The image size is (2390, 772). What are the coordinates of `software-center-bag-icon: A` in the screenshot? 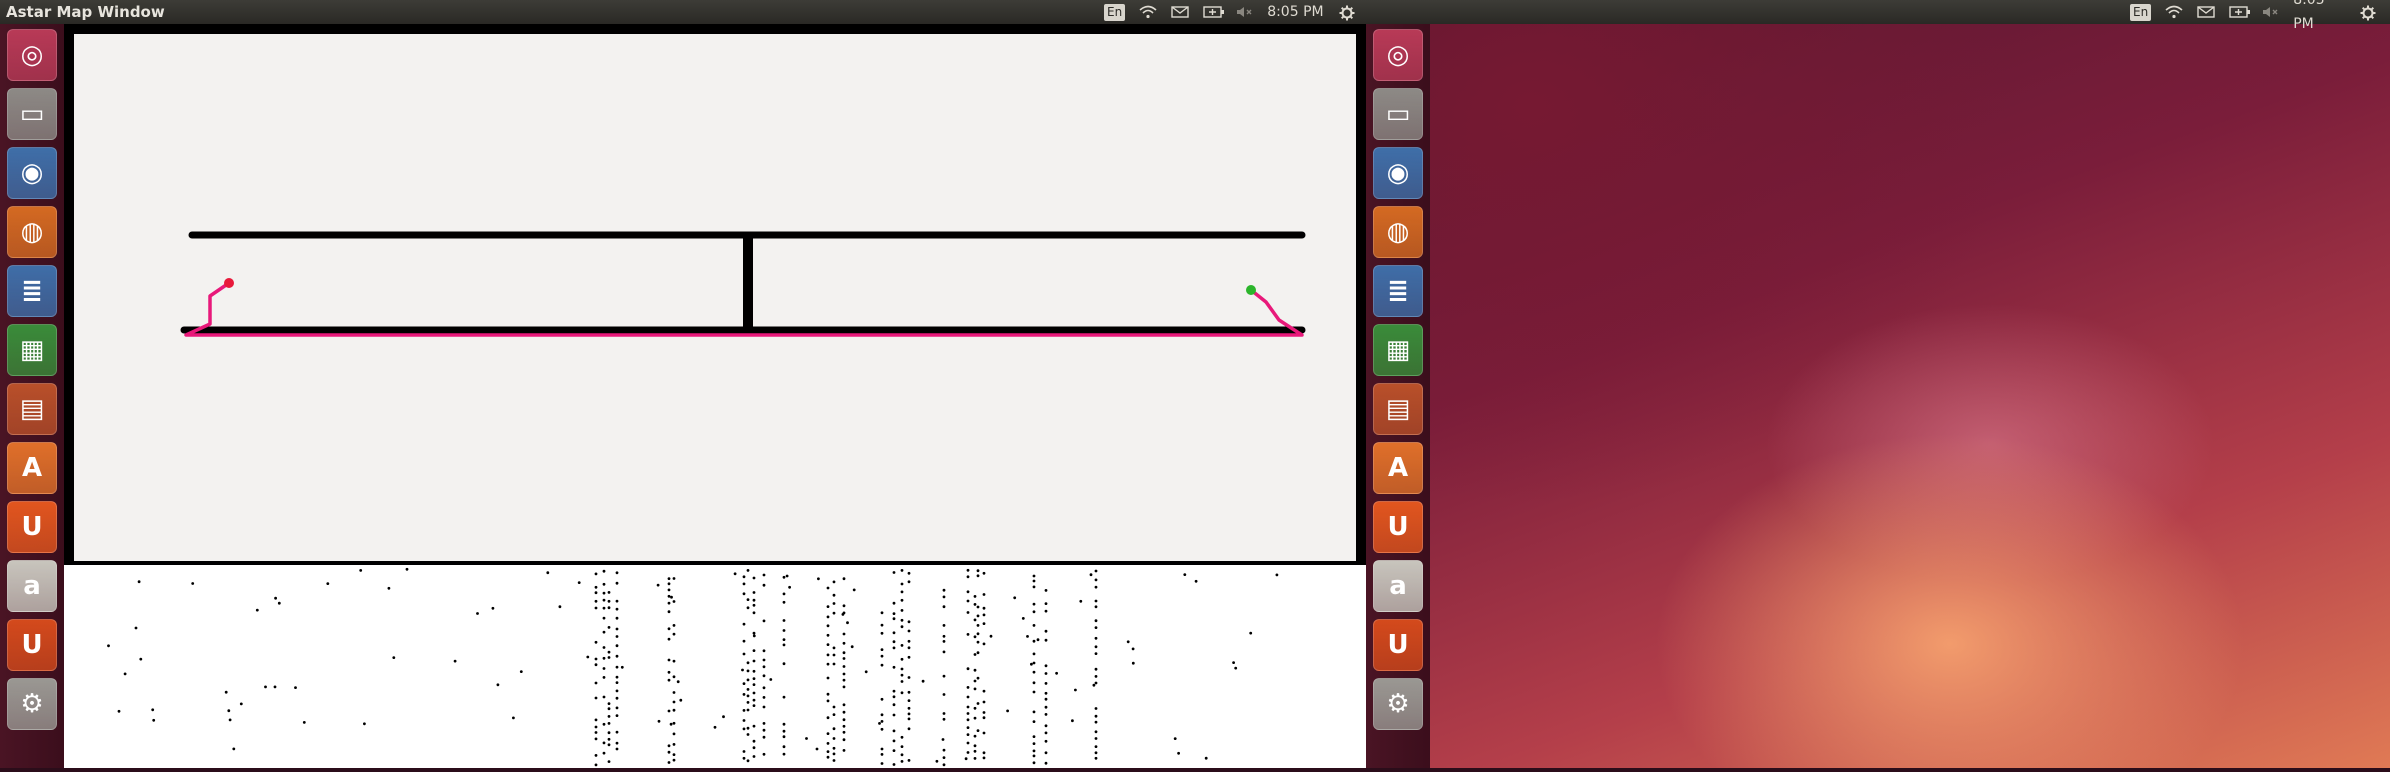 It's located at (1398, 468).